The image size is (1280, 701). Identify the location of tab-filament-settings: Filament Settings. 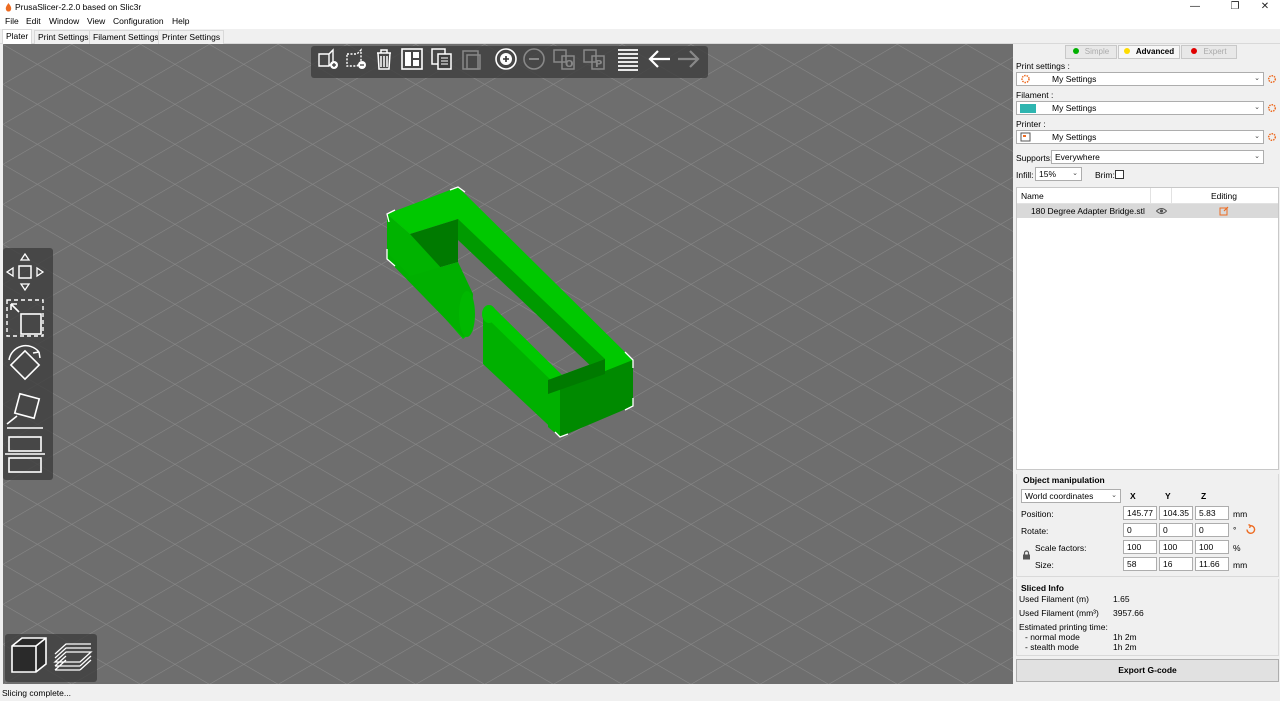
(126, 37).